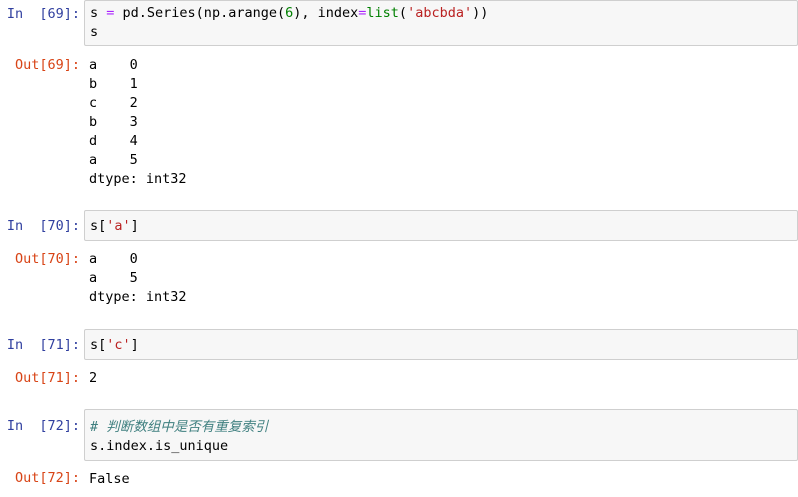 The height and width of the screenshot is (497, 798). I want to click on output-line: b 3, so click(113, 122).